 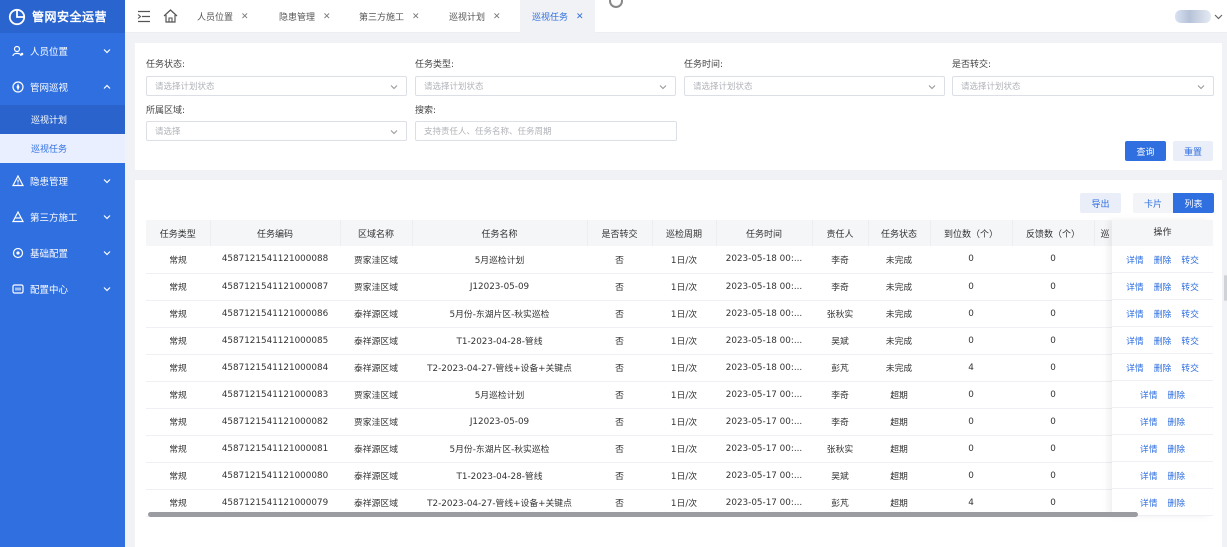 I want to click on table-cell: 否, so click(x=619, y=449).